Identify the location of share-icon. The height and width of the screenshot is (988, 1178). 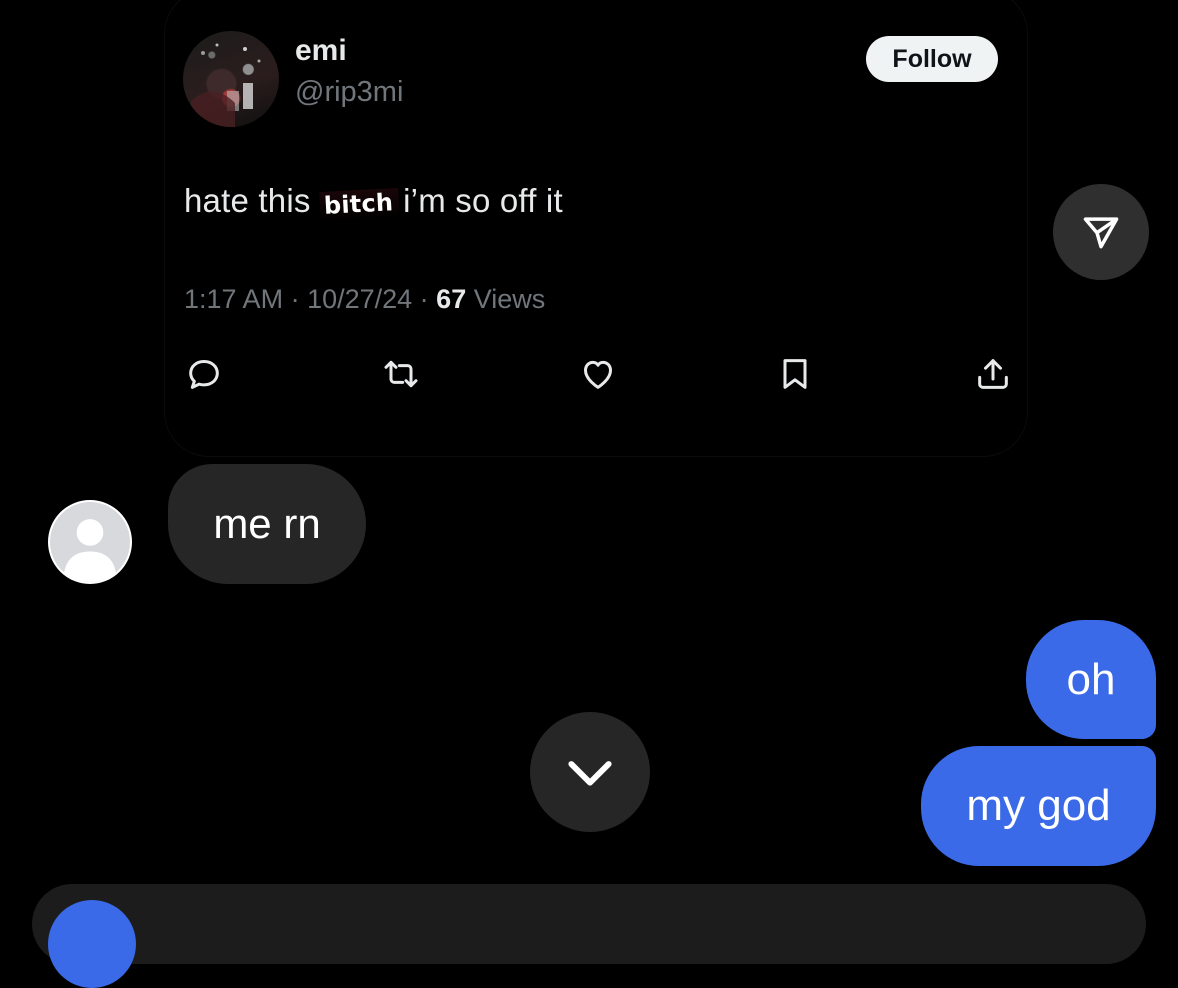
(993, 374).